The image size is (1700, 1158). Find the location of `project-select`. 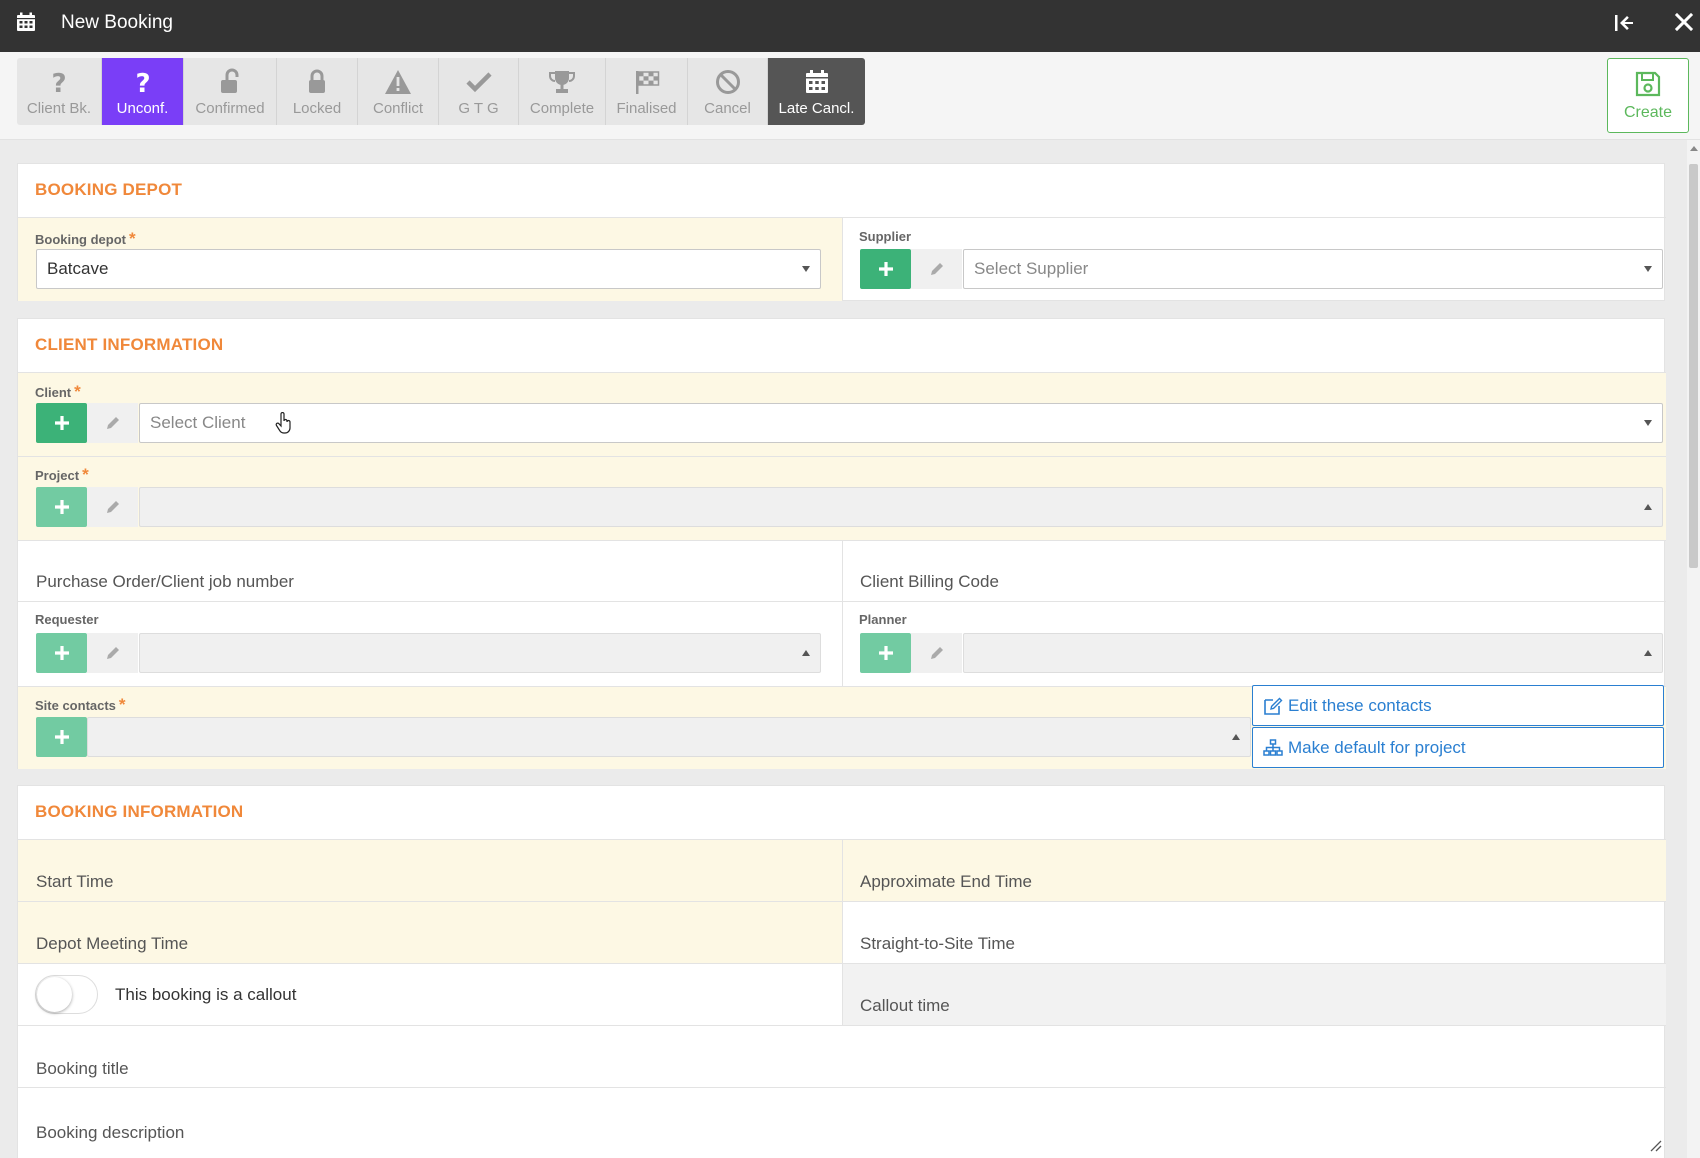

project-select is located at coordinates (901, 507).